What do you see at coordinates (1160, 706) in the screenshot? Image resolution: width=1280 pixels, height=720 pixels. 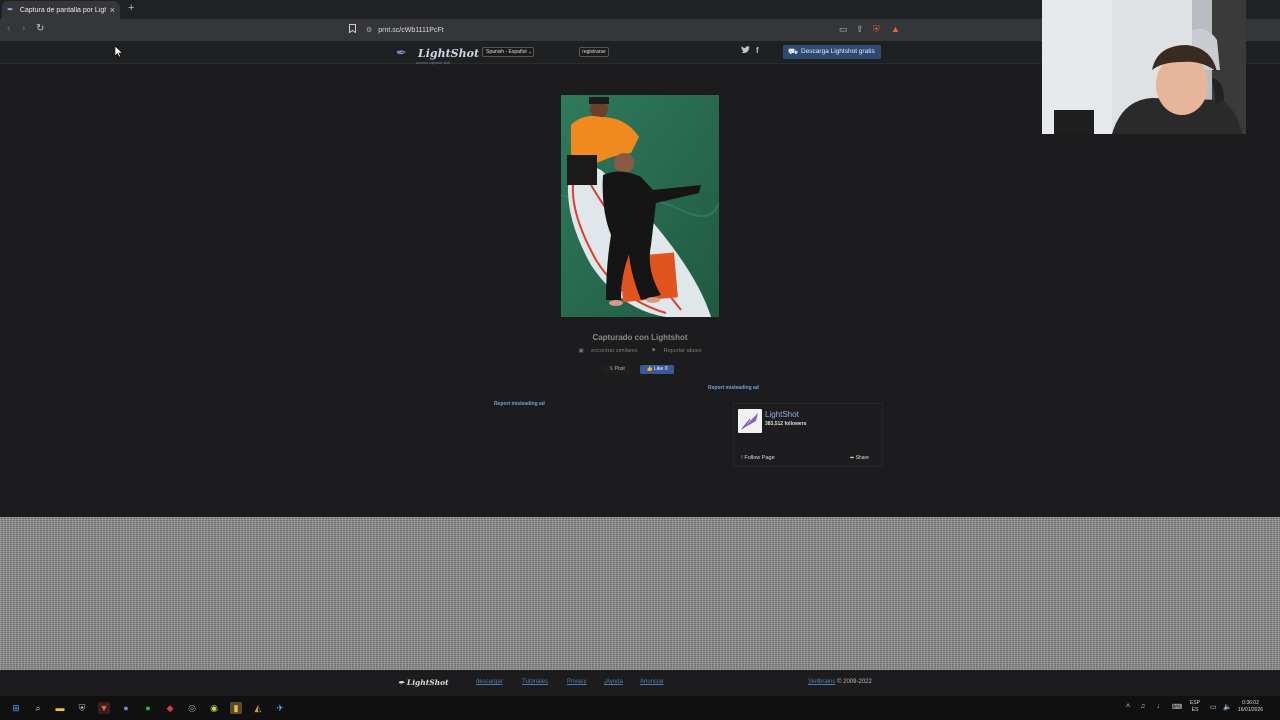 I see `microphone-icon: ♩` at bounding box center [1160, 706].